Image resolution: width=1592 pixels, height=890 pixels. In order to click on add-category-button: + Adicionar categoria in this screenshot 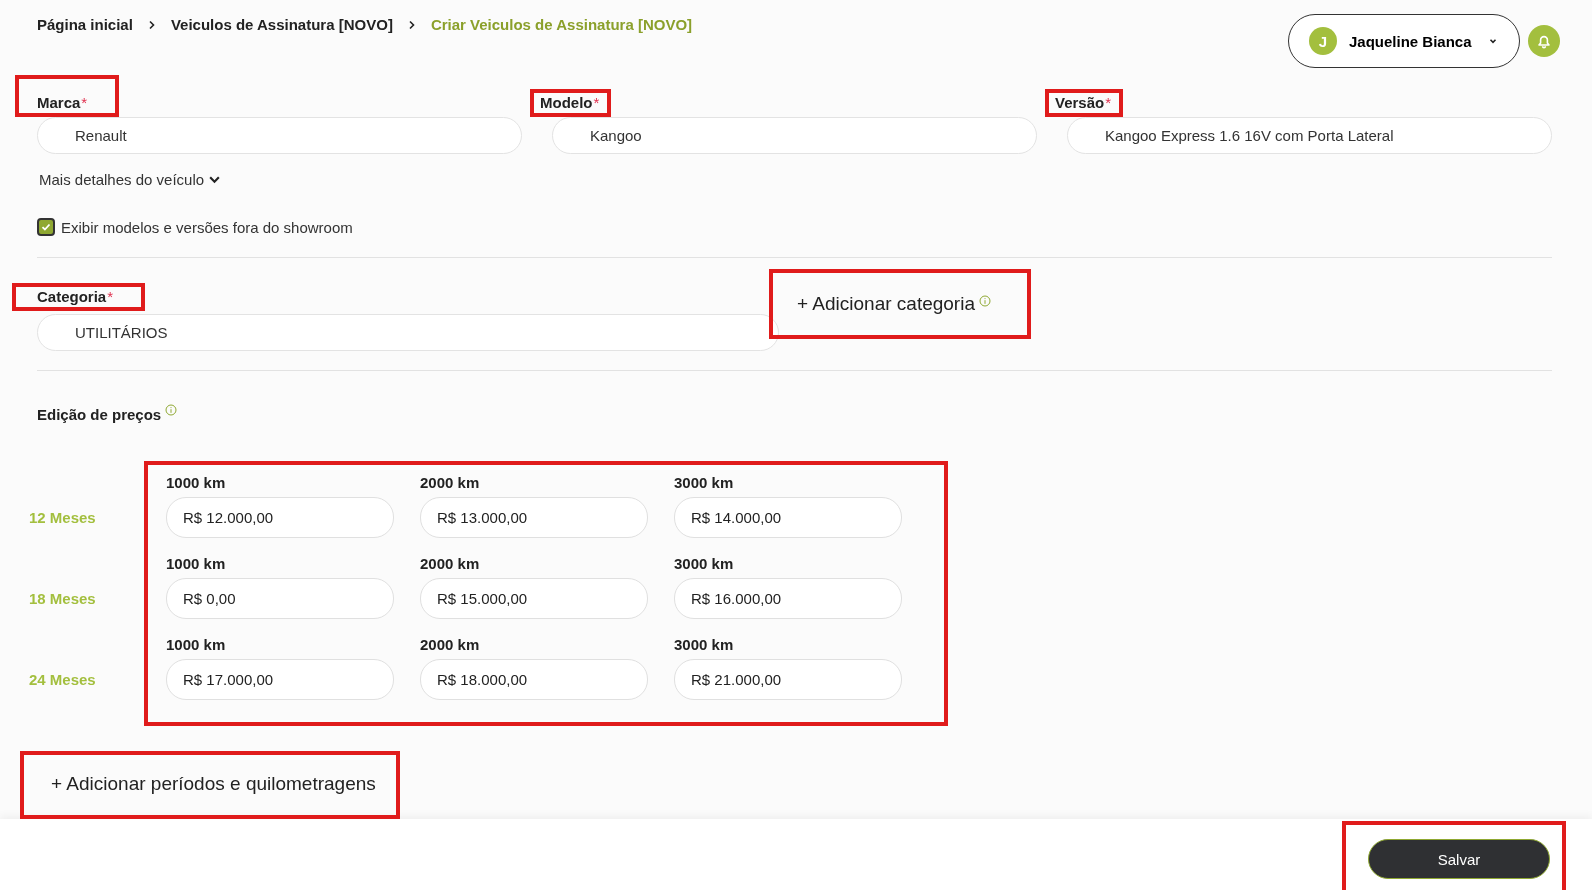, I will do `click(886, 304)`.